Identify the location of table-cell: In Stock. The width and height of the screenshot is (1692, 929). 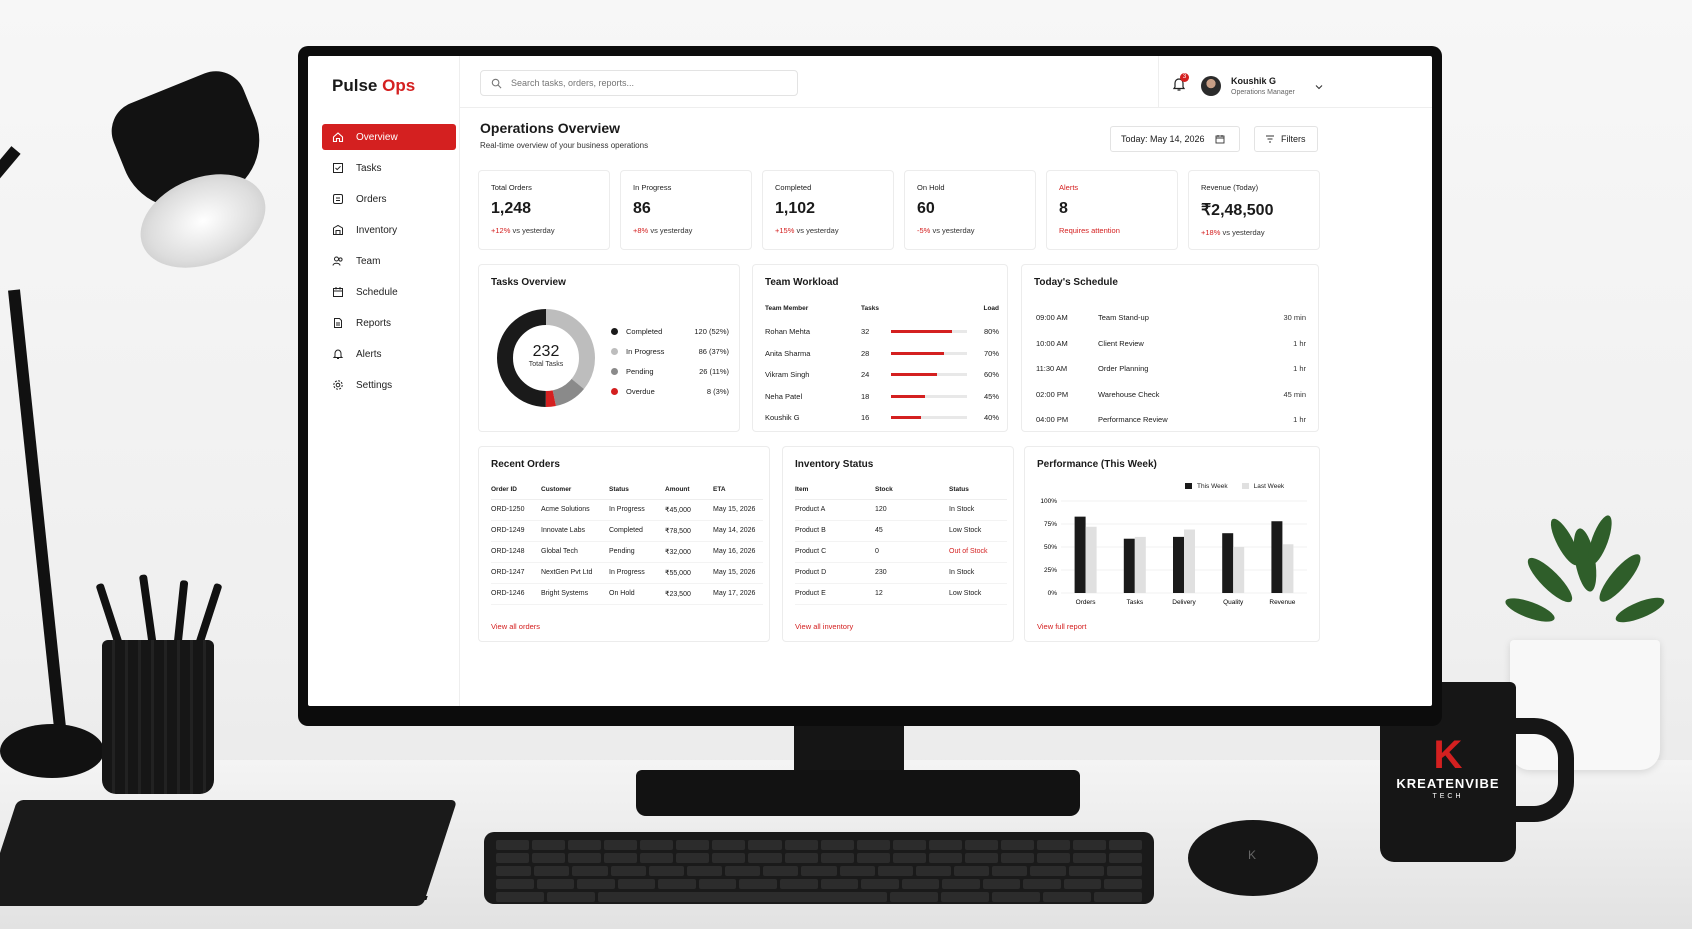
(978, 510).